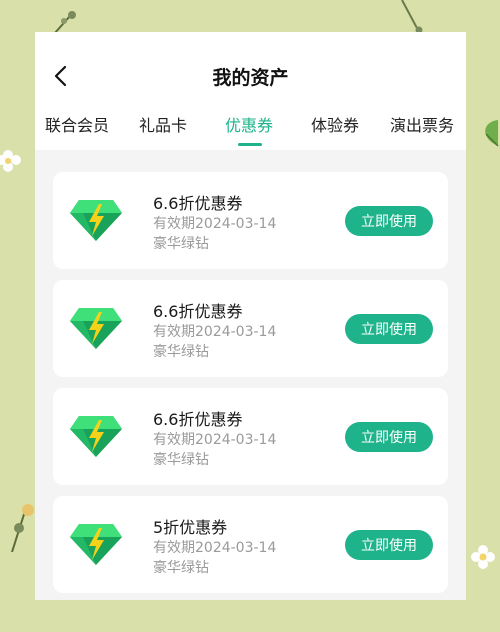 The image size is (500, 632). What do you see at coordinates (163, 124) in the screenshot?
I see `tab-gift-card: 礼品卡` at bounding box center [163, 124].